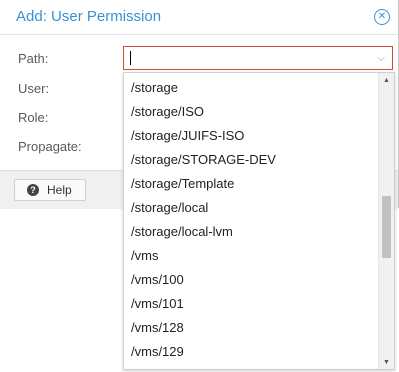  Describe the element at coordinates (386, 227) in the screenshot. I see `scrollbar-thumb` at that location.